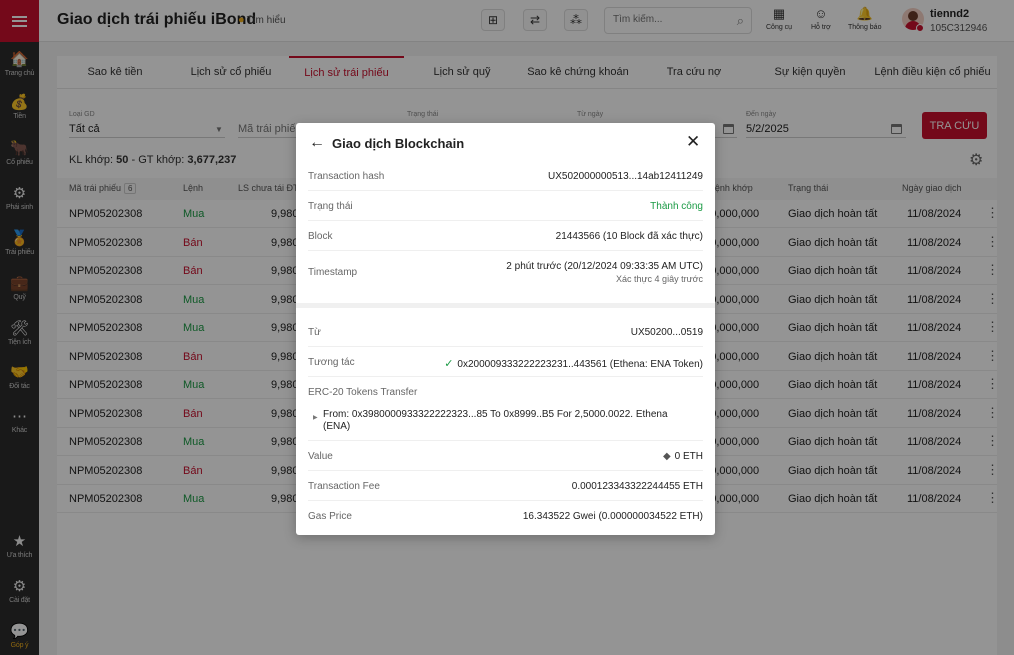 This screenshot has height=655, width=1014. What do you see at coordinates (629, 236) in the screenshot?
I see `block-value: 21443566 (10 Block đã xác thực)` at bounding box center [629, 236].